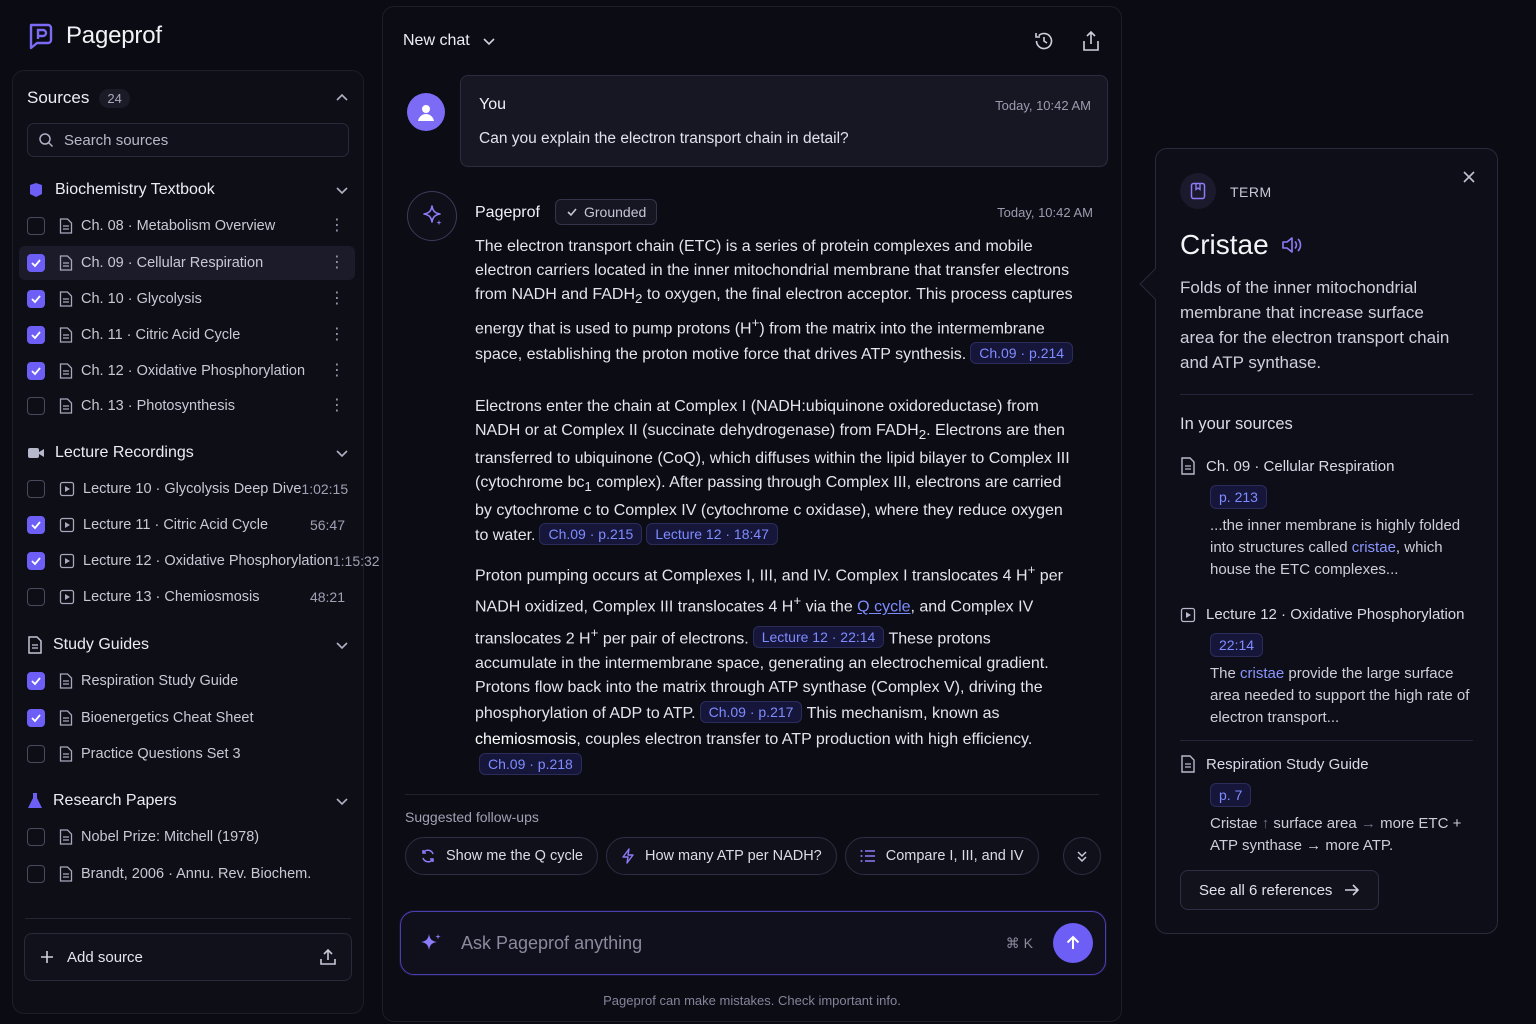  I want to click on source-item: Brandt, 2006 · Annu. Rev. Biochem., so click(187, 874).